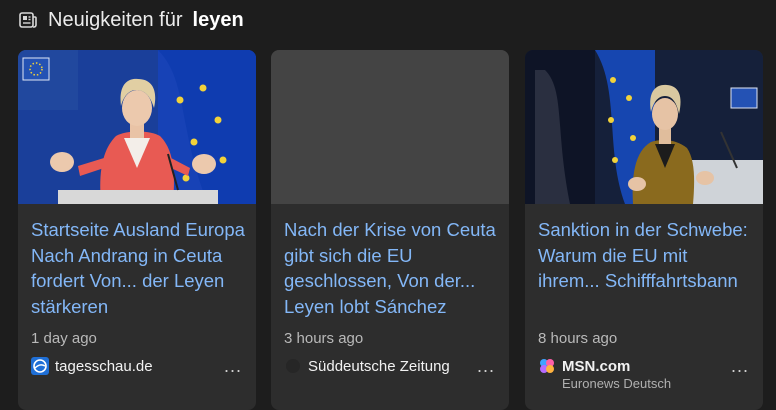 The height and width of the screenshot is (410, 776). Describe the element at coordinates (64, 338) in the screenshot. I see `news-age: 1 day ago` at that location.